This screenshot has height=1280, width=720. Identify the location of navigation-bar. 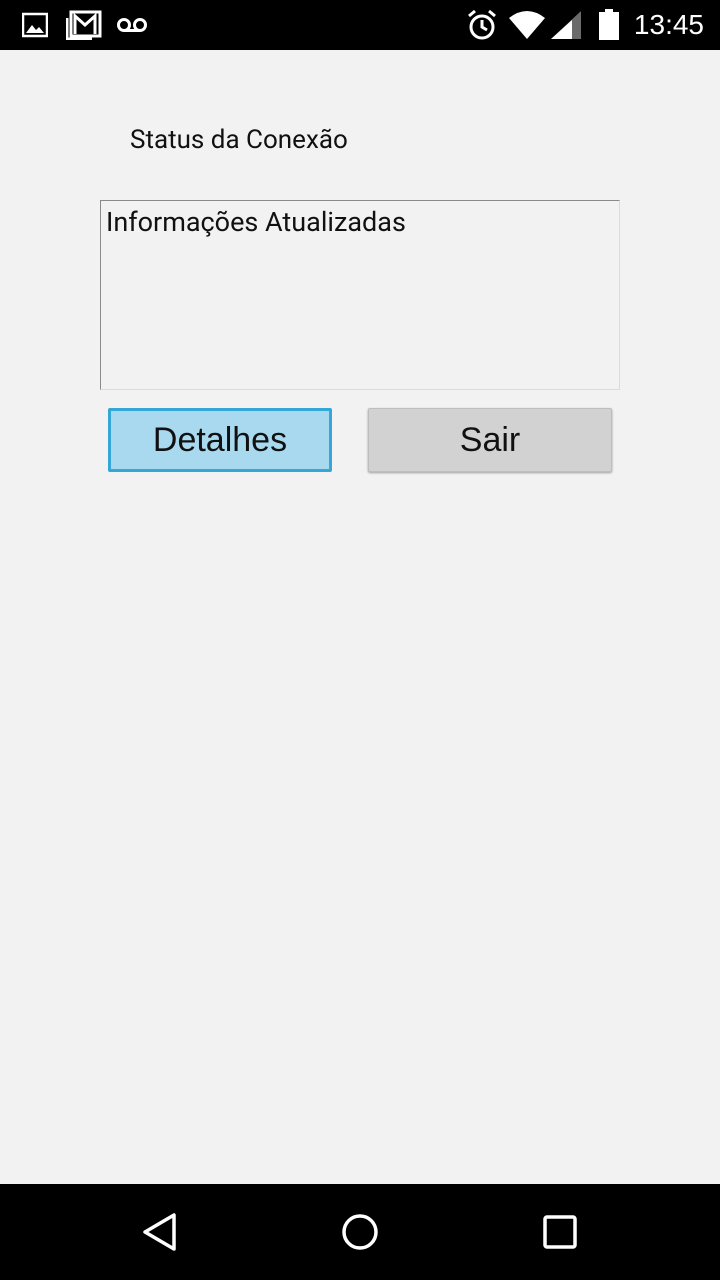
(360, 1232).